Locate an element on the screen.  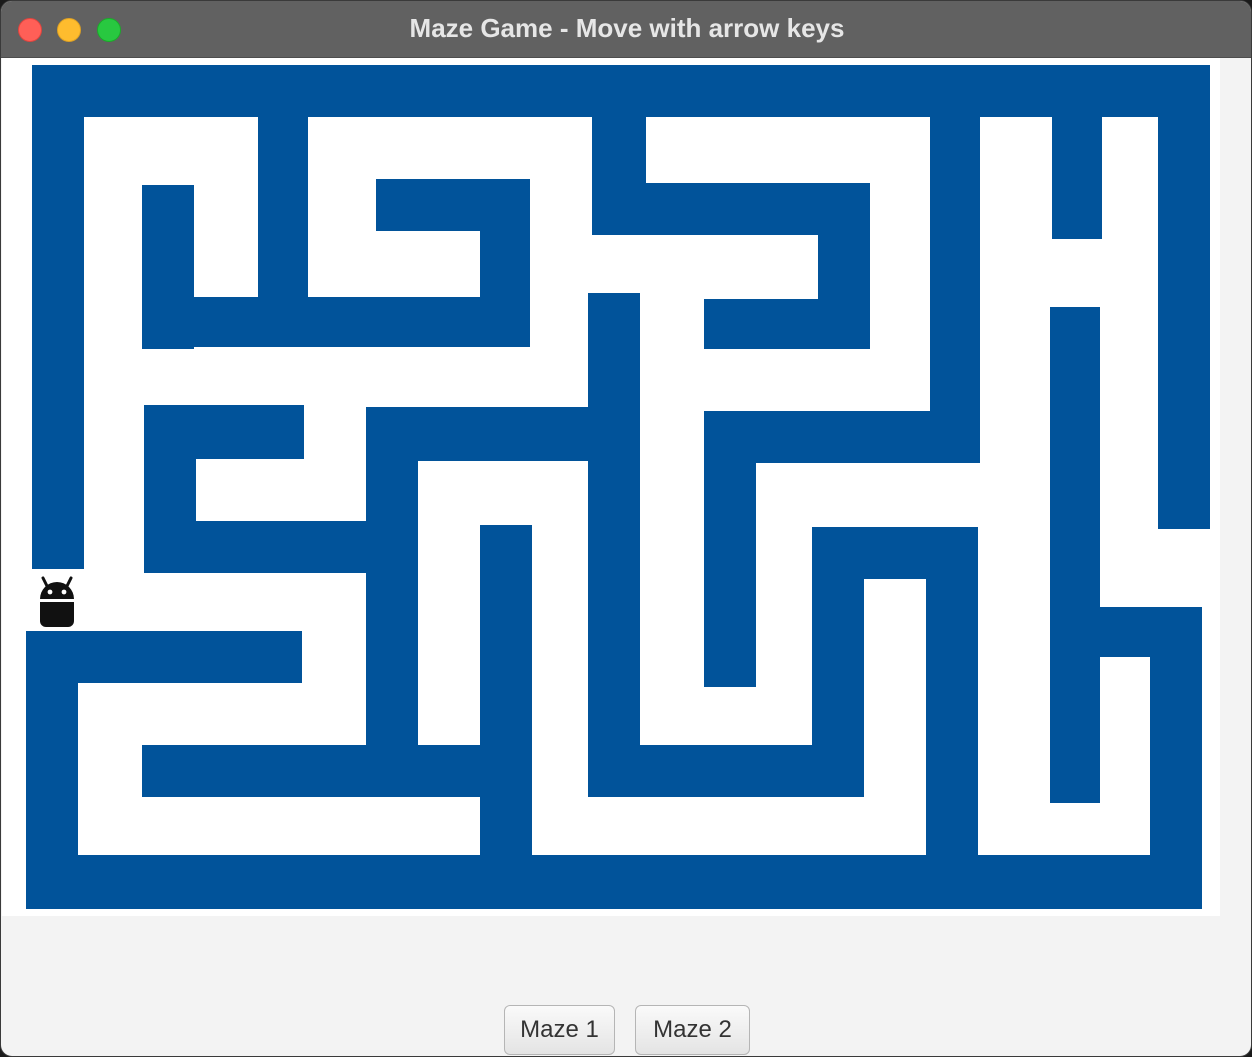
maze-1-button: Maze 1 is located at coordinates (559, 1030).